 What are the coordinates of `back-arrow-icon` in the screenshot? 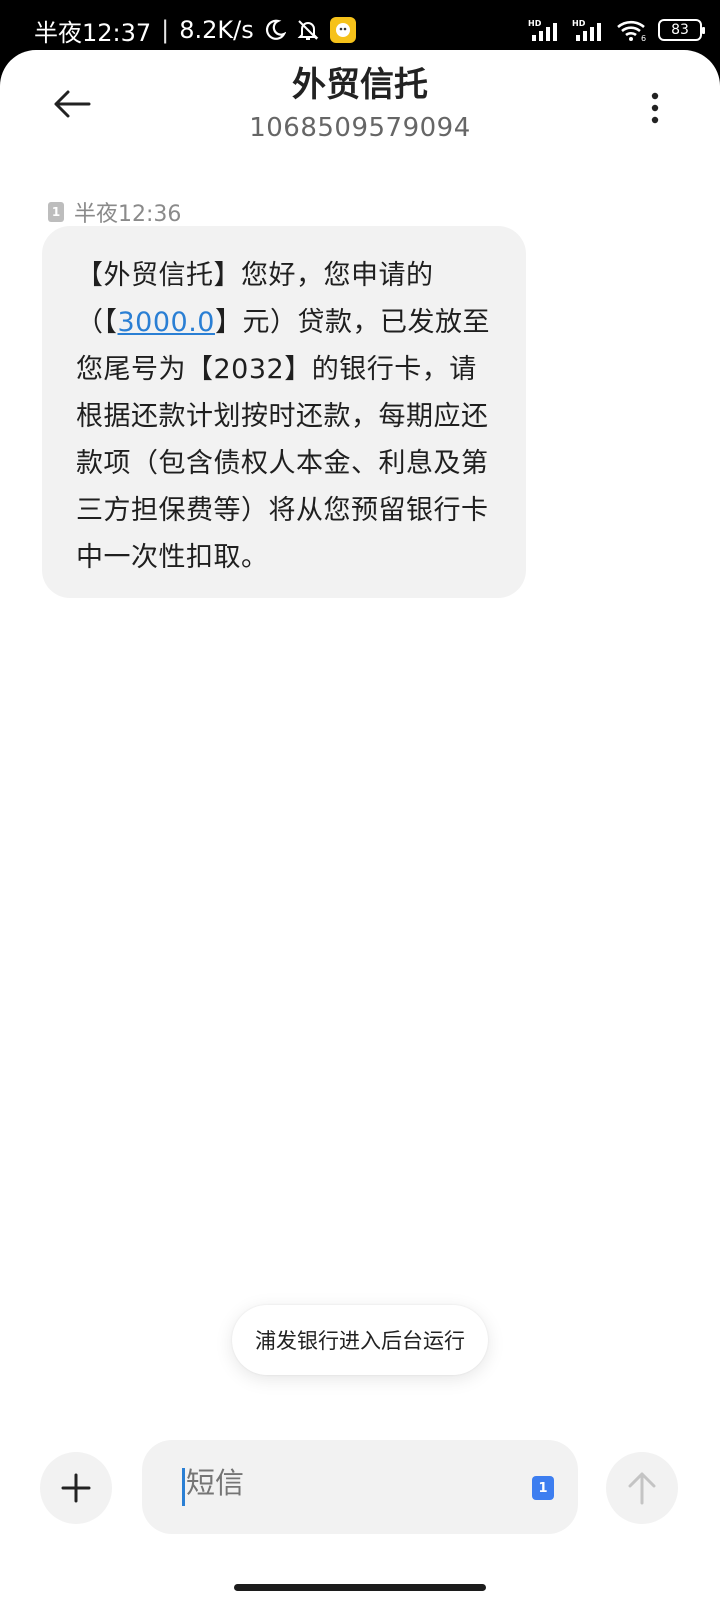 It's located at (72, 104).